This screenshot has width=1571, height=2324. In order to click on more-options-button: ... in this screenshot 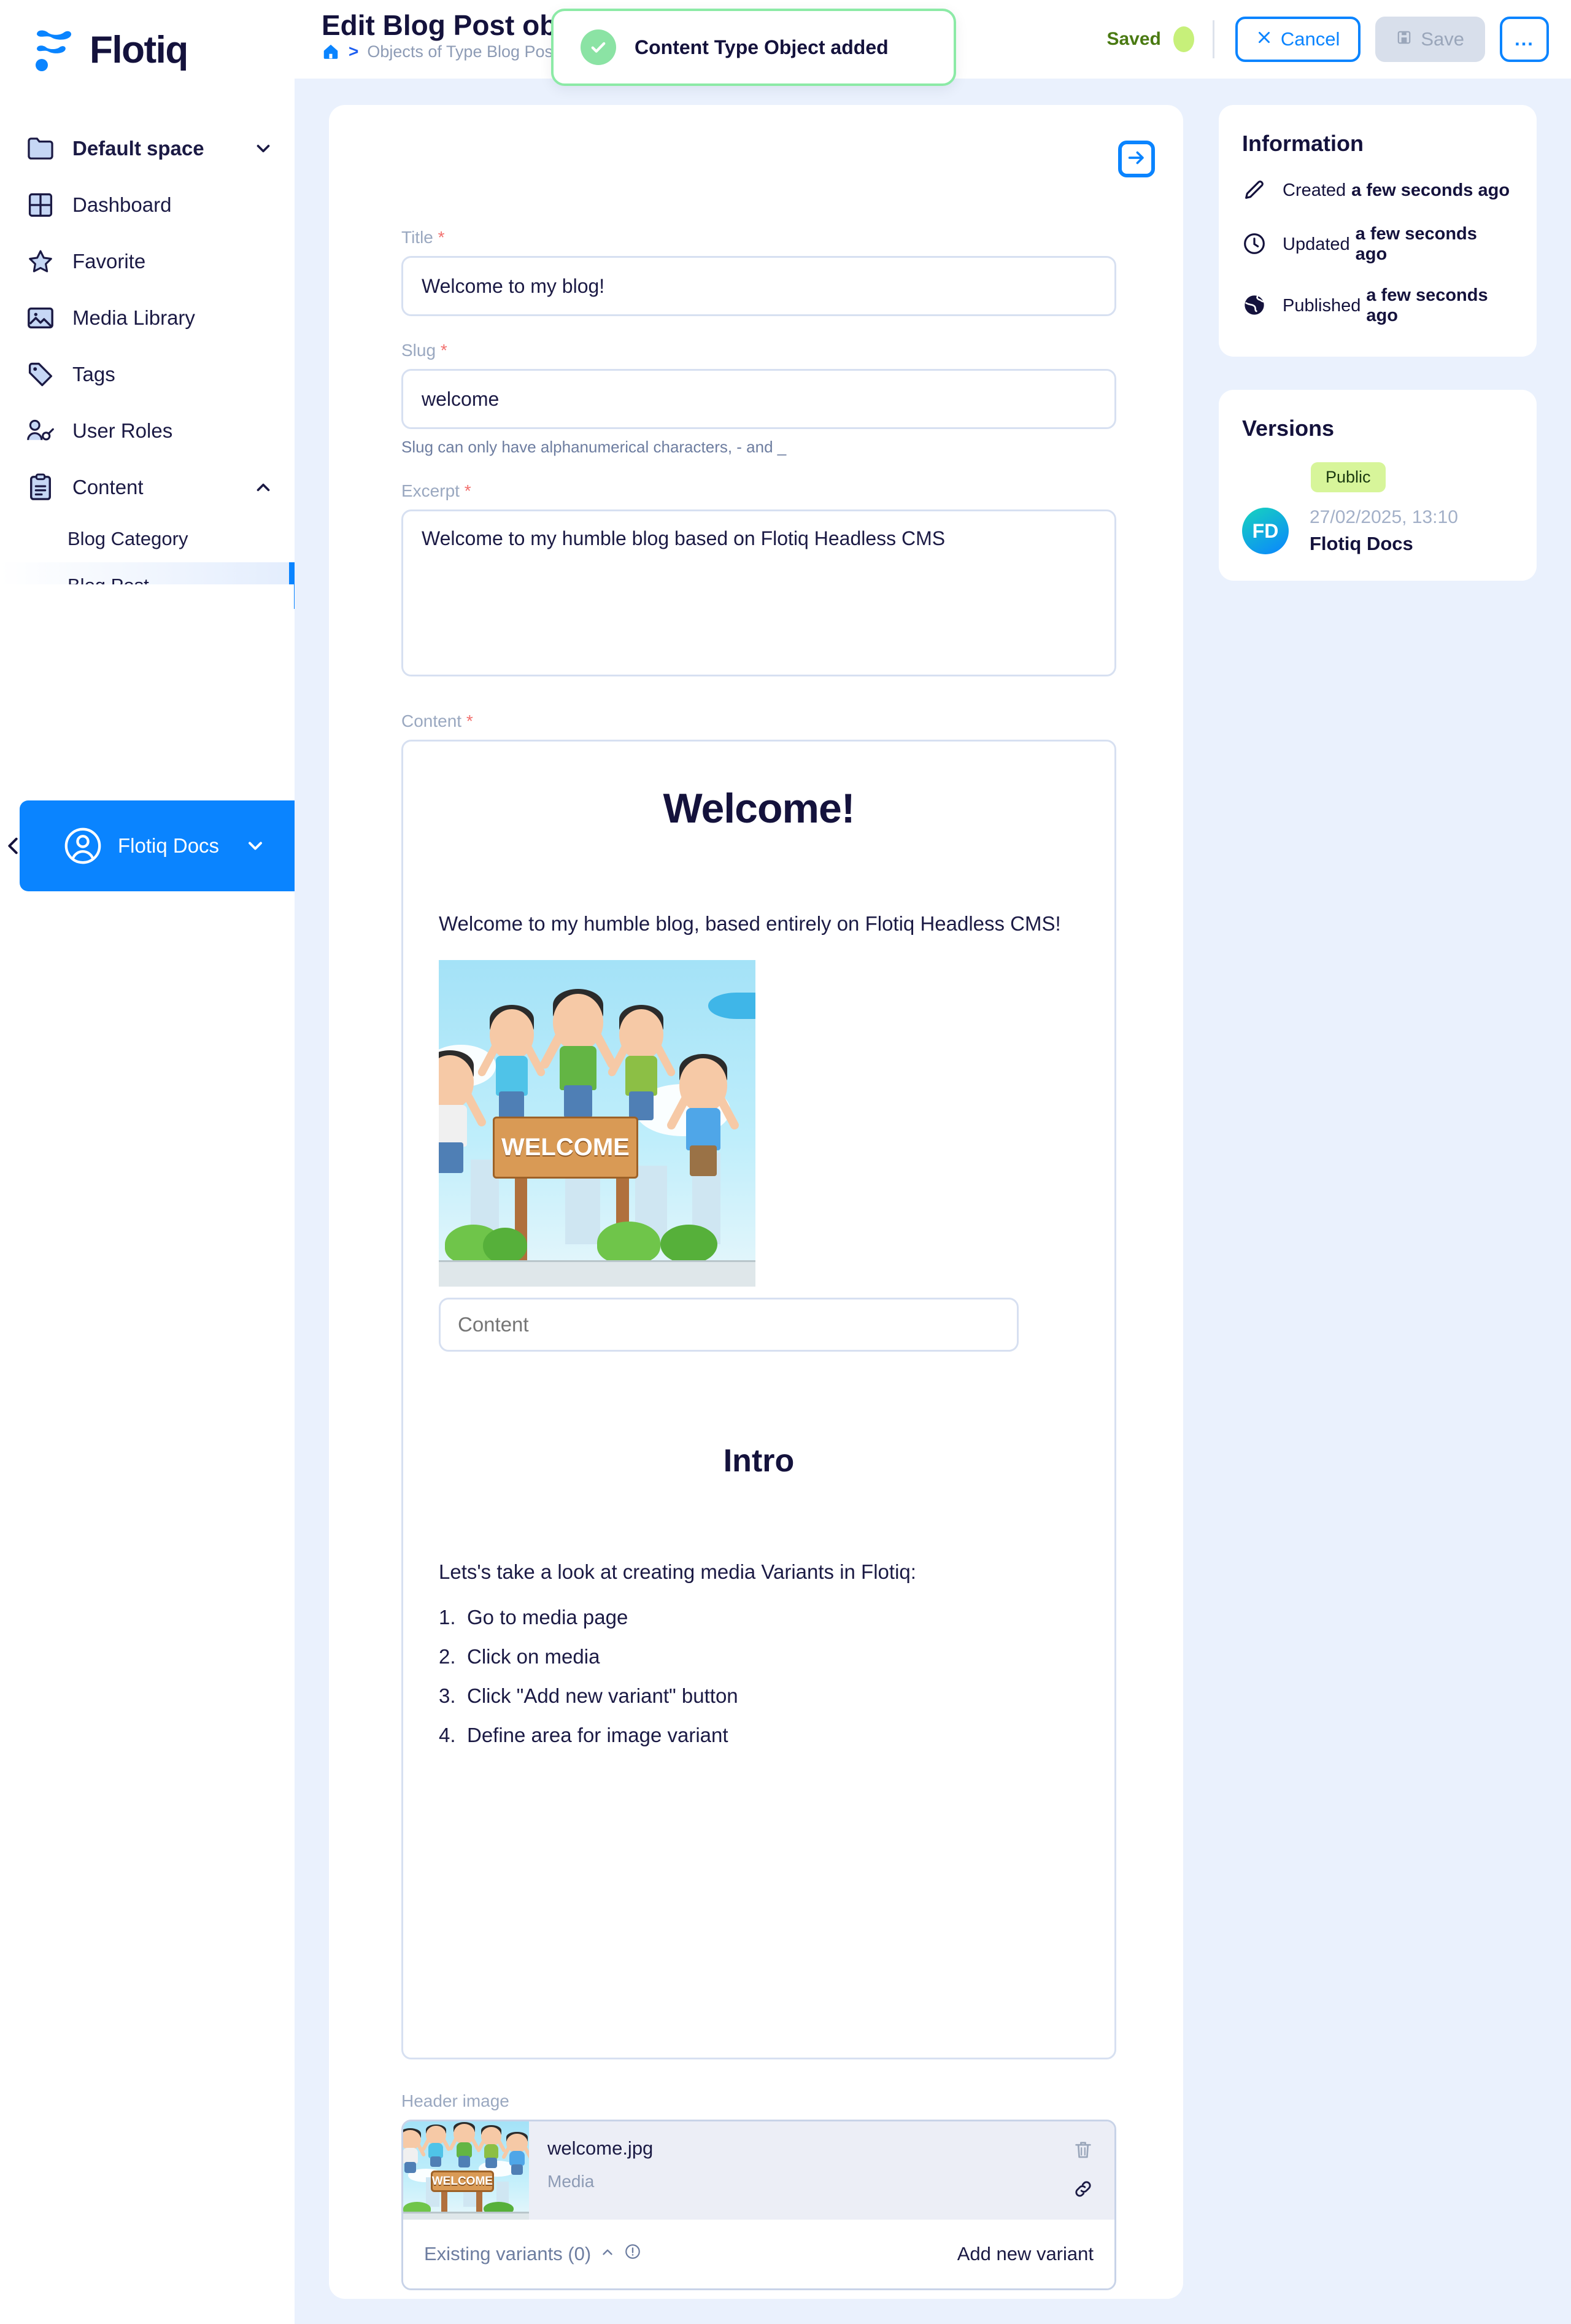, I will do `click(1524, 39)`.